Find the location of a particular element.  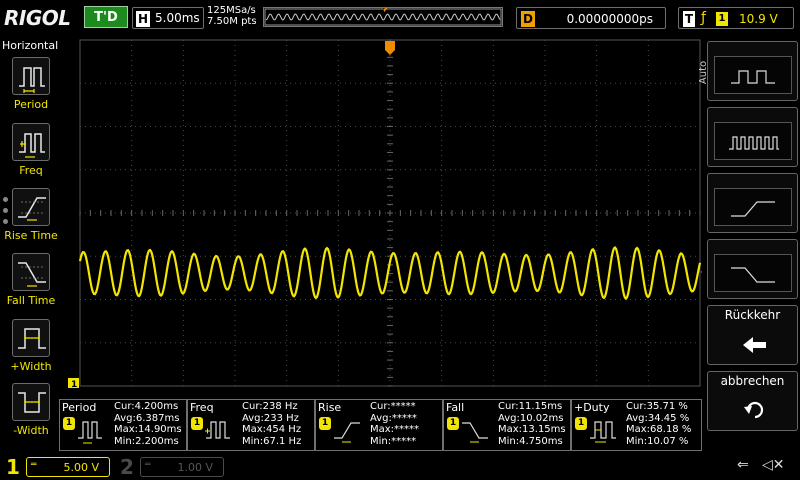

menu-item-fall-time: Fall Time is located at coordinates (31, 283).